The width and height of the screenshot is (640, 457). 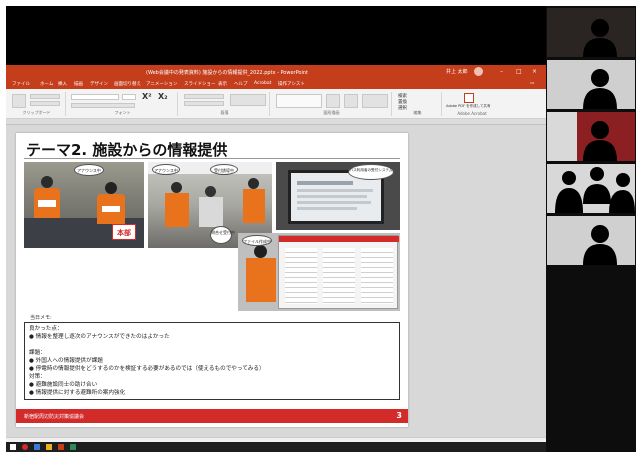 I want to click on menu-transitions: 画面切り替え, so click(x=127, y=84).